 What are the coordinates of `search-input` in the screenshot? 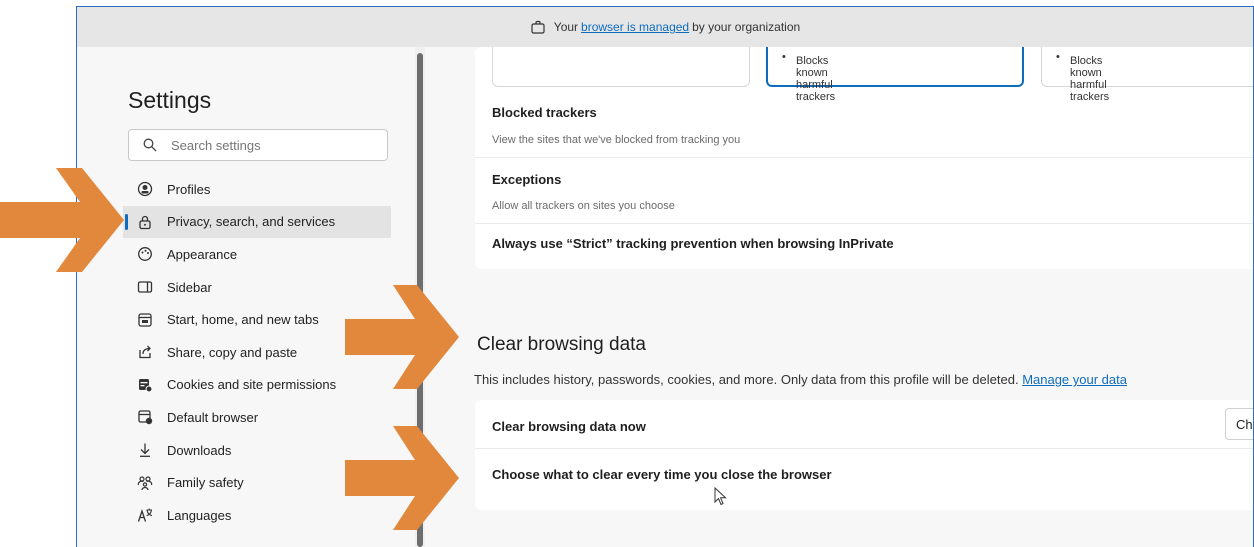 It's located at (271, 145).